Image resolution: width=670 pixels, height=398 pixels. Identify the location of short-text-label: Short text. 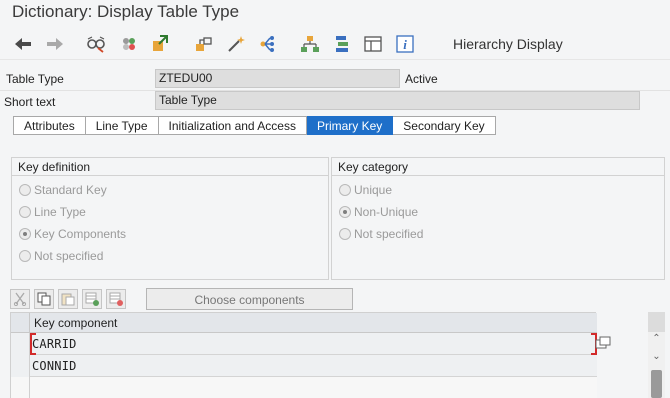
(30, 102).